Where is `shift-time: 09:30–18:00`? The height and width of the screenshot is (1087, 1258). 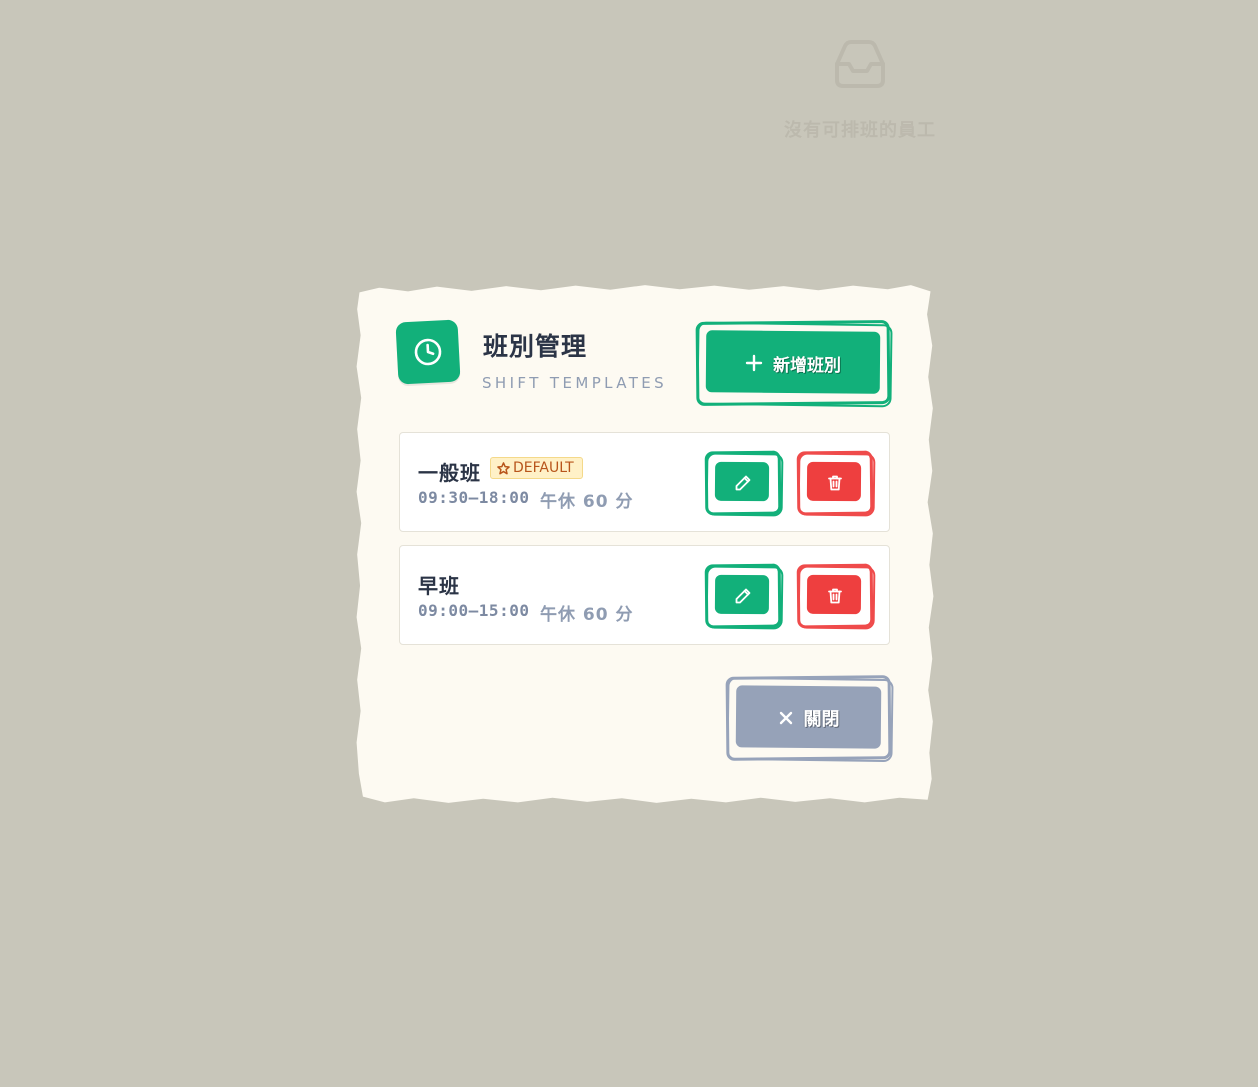
shift-time: 09:30–18:00 is located at coordinates (474, 497).